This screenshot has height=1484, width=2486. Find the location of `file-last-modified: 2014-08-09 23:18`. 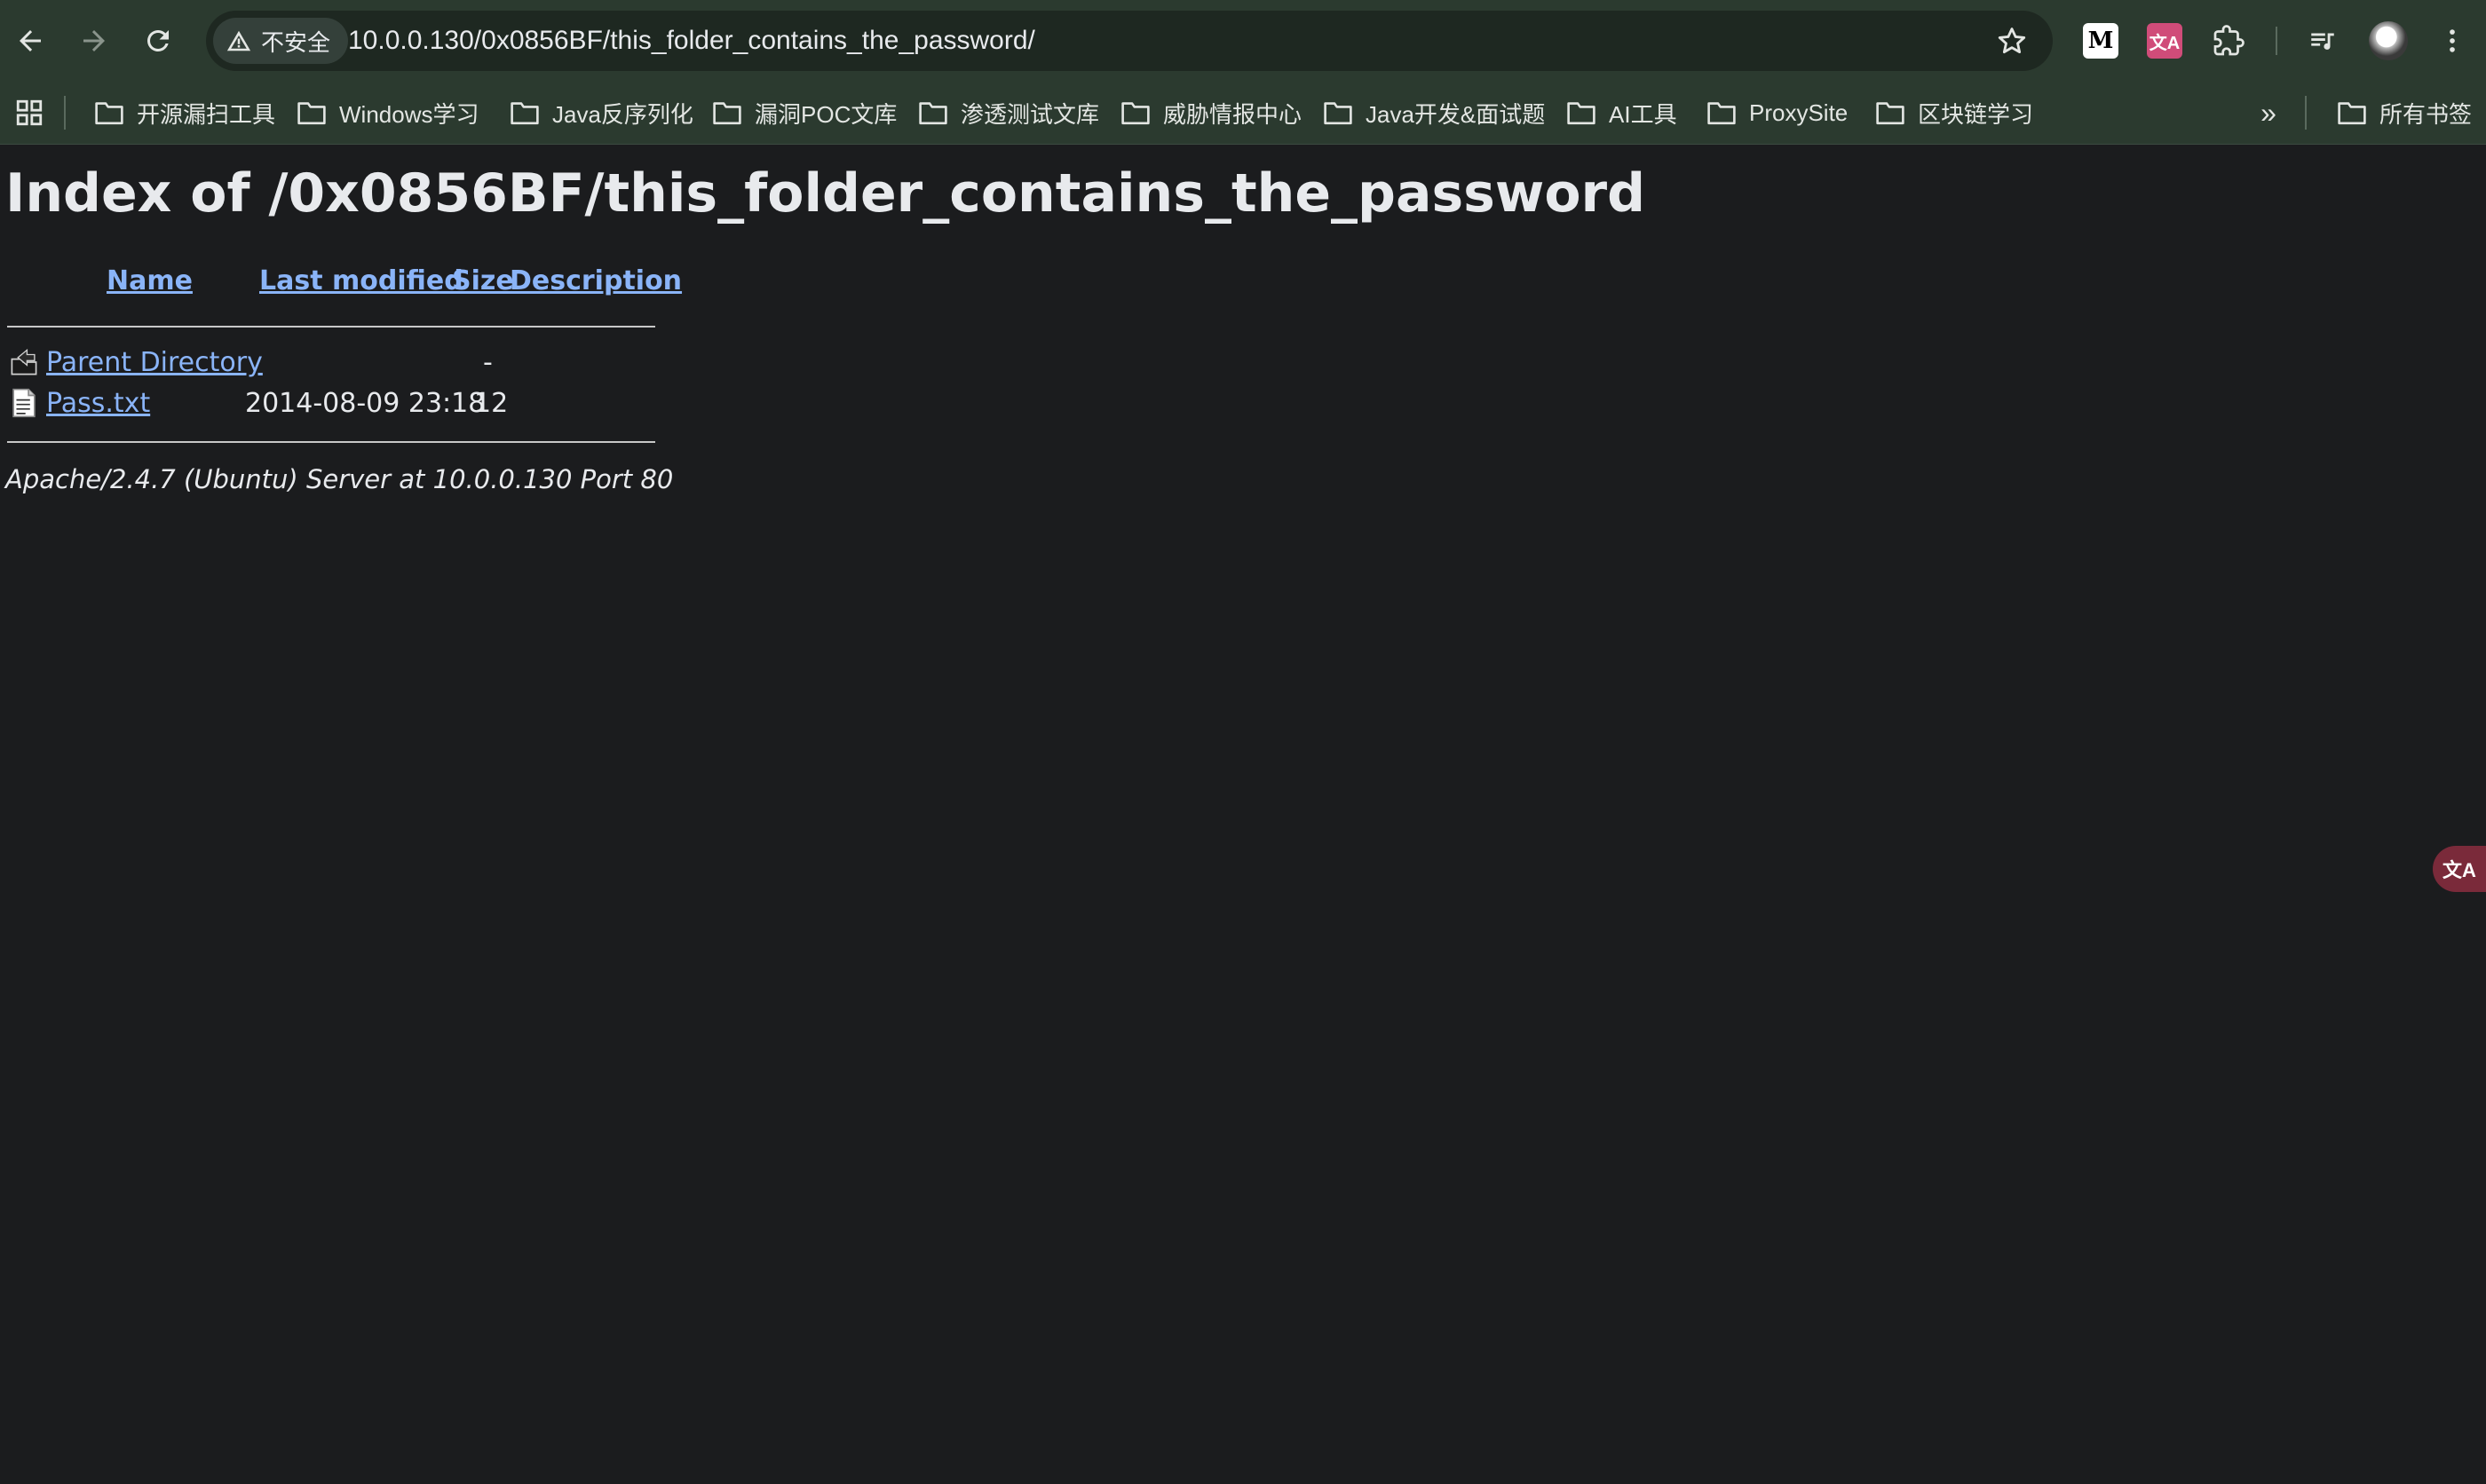

file-last-modified: 2014-08-09 23:18 is located at coordinates (365, 404).